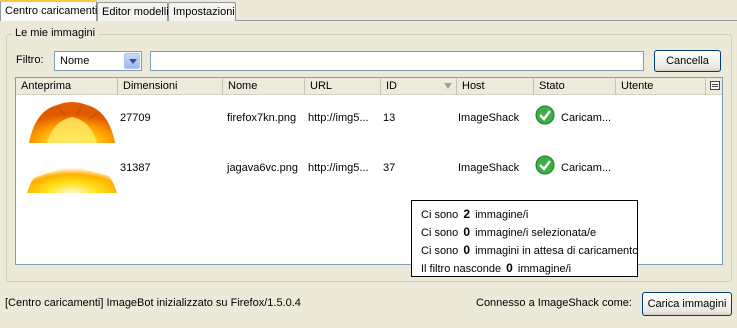 The width and height of the screenshot is (737, 328). I want to click on tooltip-count: 2, so click(467, 214).